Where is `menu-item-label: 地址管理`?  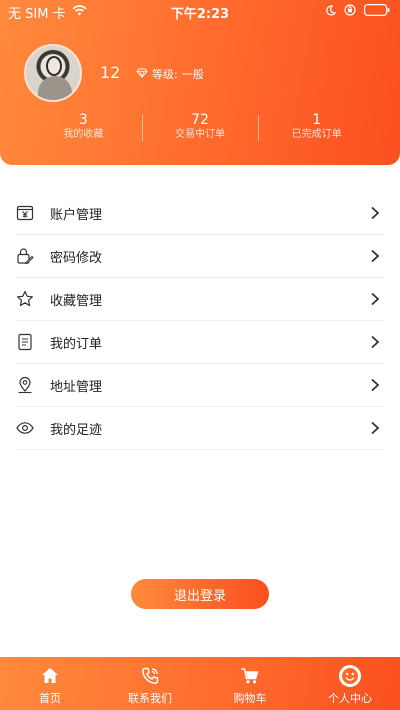
menu-item-label: 地址管理 is located at coordinates (76, 387).